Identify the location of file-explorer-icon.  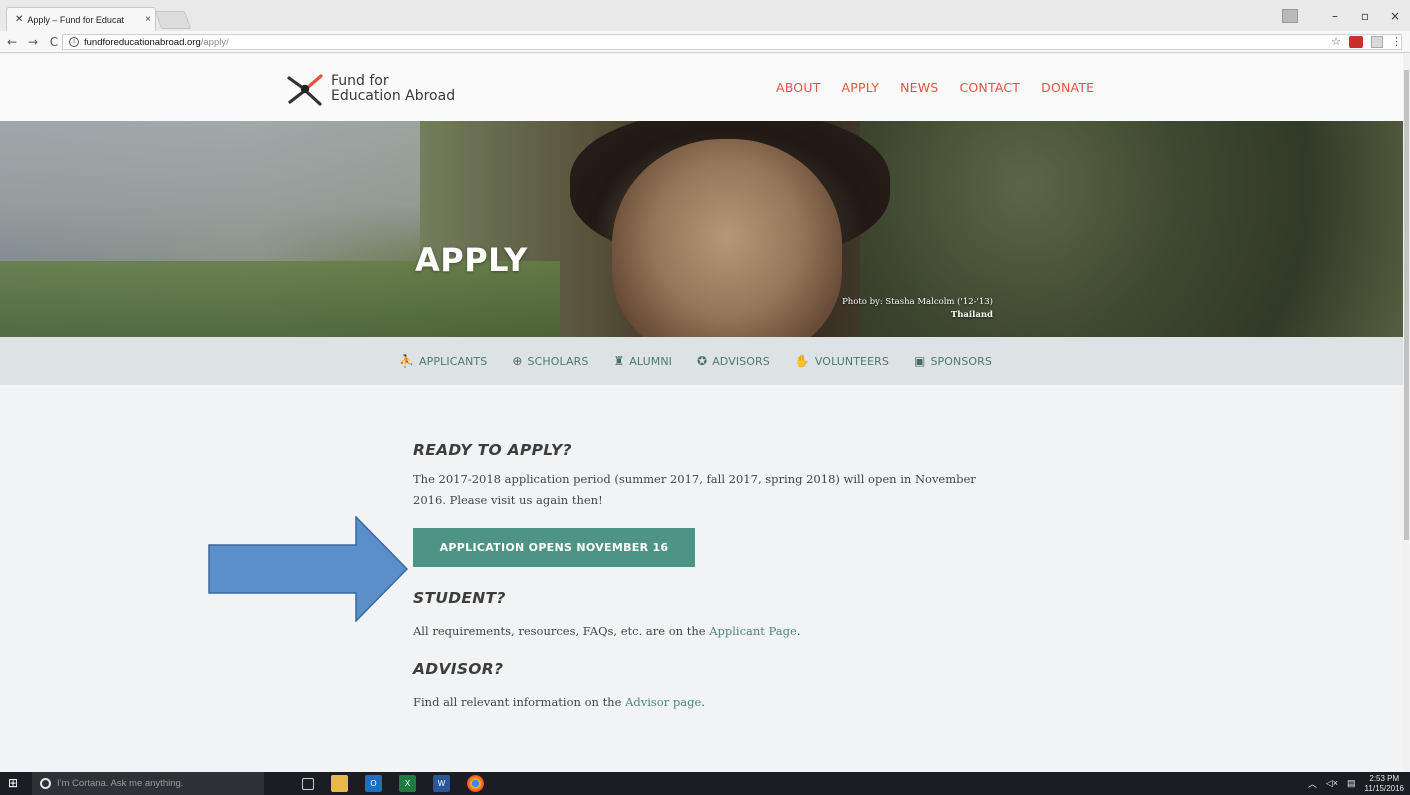
(339, 783).